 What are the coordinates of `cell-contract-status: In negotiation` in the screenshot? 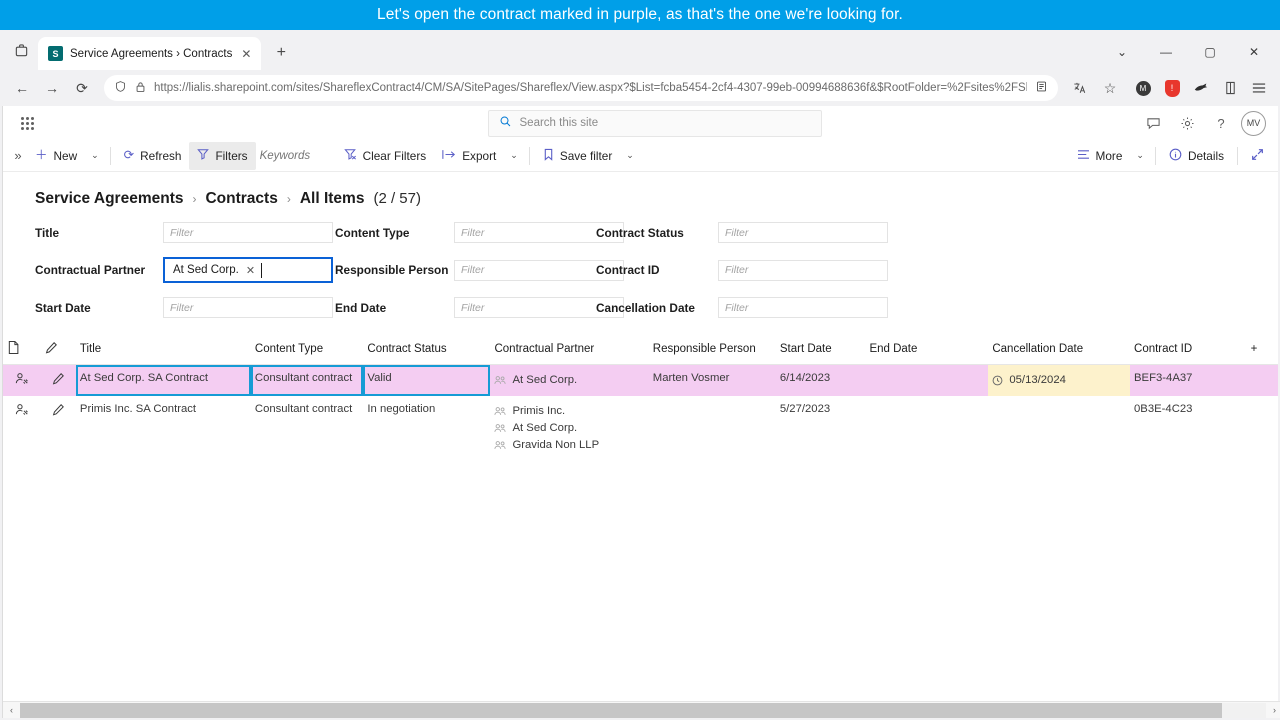 It's located at (426, 428).